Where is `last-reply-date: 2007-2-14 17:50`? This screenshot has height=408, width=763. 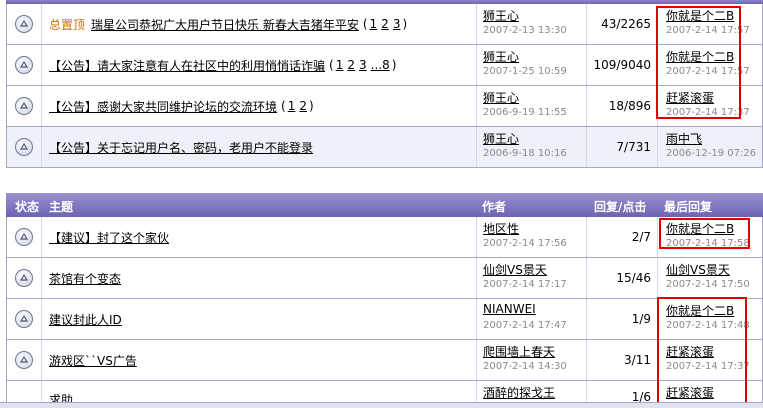 last-reply-date: 2007-2-14 17:50 is located at coordinates (708, 284).